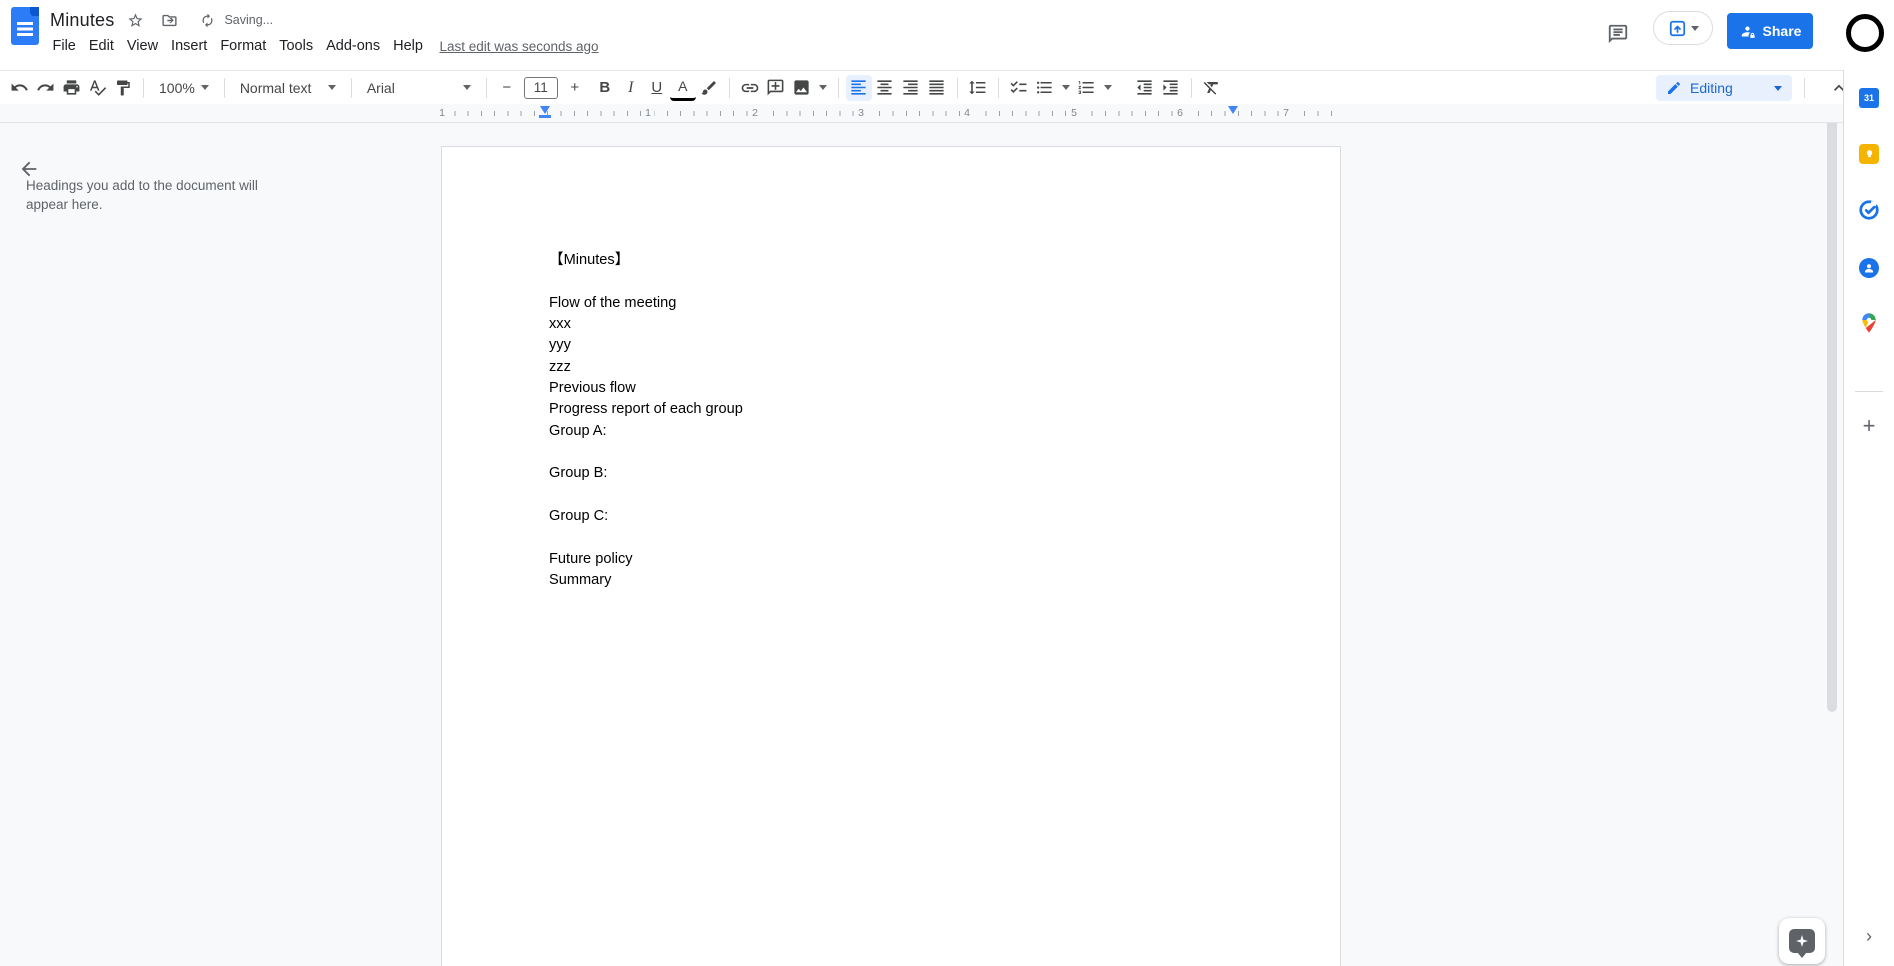  I want to click on image-options-caret, so click(822, 87).